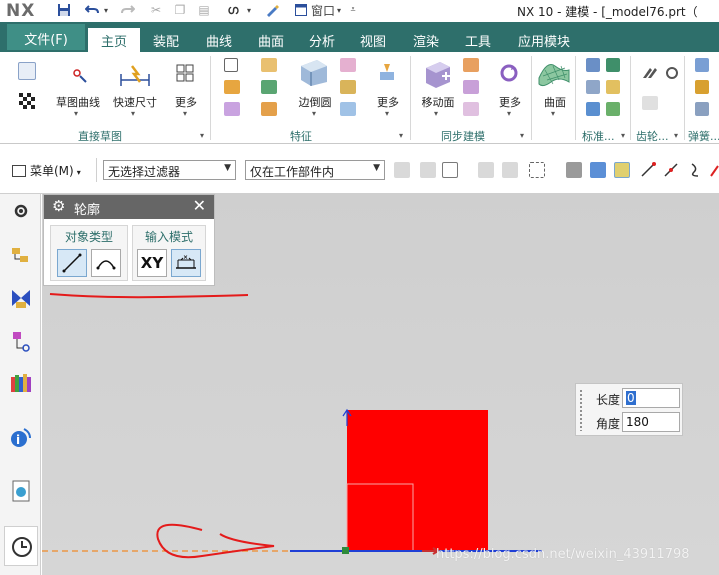 This screenshot has height=575, width=719. Describe the element at coordinates (21, 299) in the screenshot. I see `constraint-navigator-icon` at that location.